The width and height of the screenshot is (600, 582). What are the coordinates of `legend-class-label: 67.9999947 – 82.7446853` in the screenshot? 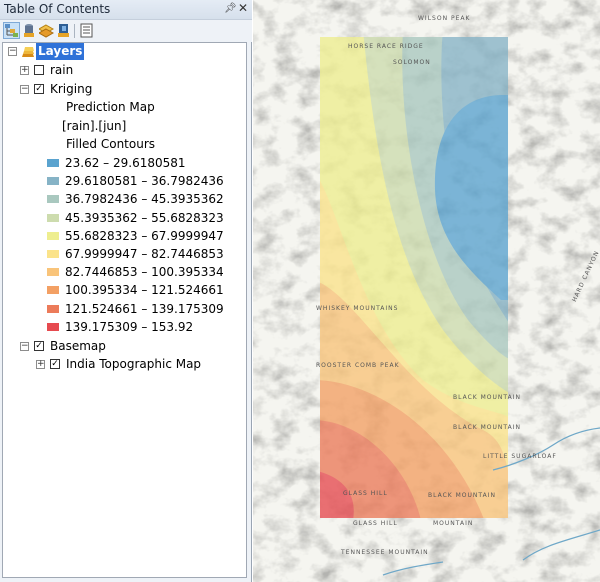 It's located at (144, 254).